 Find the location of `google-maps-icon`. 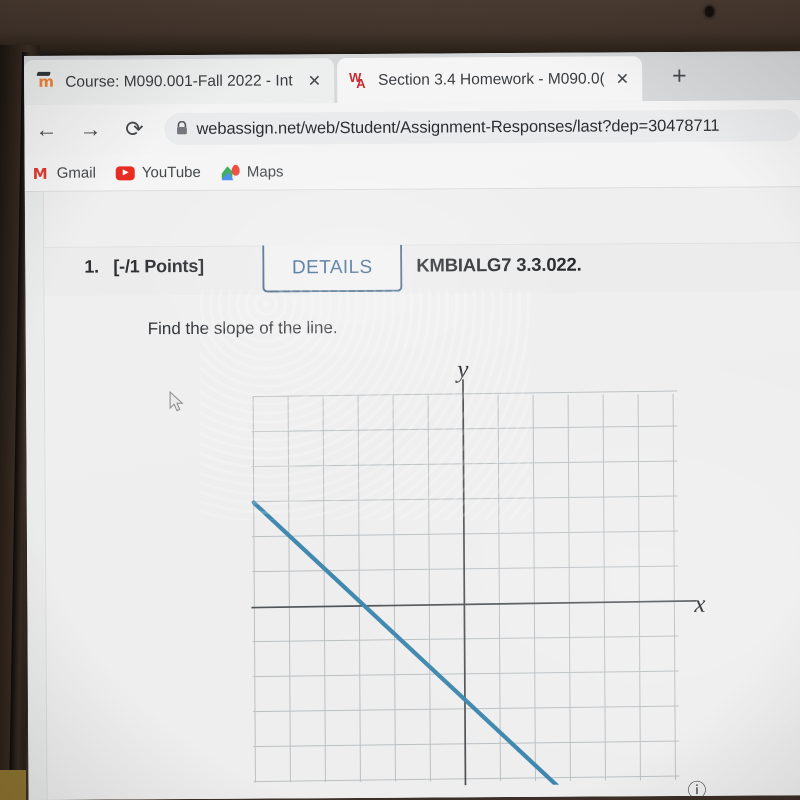

google-maps-icon is located at coordinates (230, 172).